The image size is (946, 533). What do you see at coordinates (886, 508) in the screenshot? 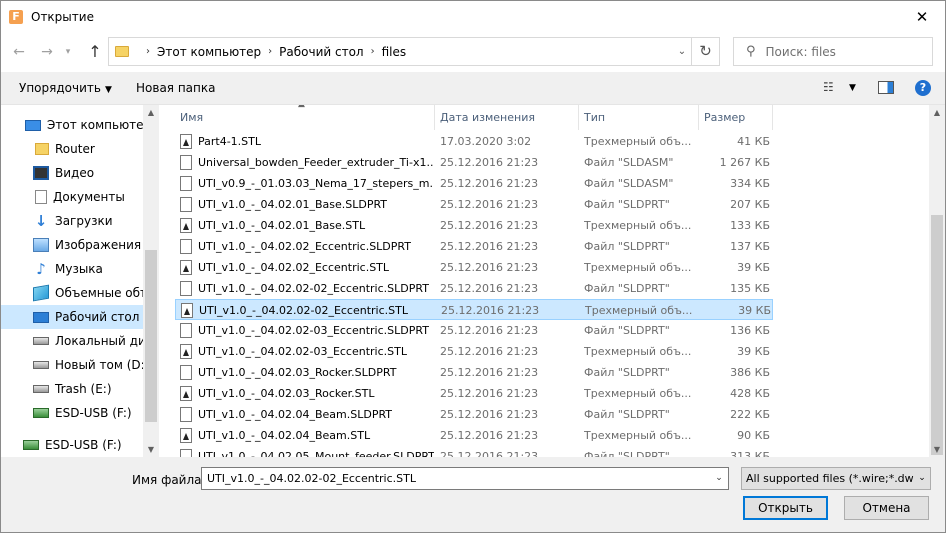
I see `cancel-button: Отмена` at bounding box center [886, 508].